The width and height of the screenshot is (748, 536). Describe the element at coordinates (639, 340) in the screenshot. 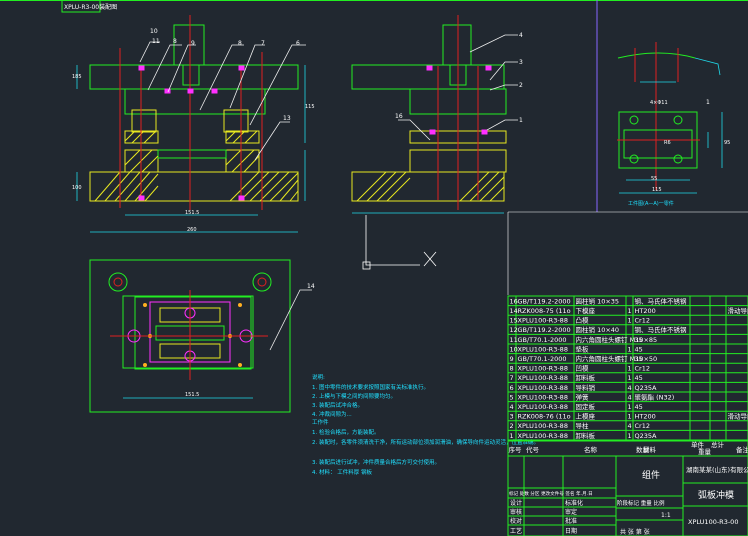

I see `bom-cell-material: 35` at that location.